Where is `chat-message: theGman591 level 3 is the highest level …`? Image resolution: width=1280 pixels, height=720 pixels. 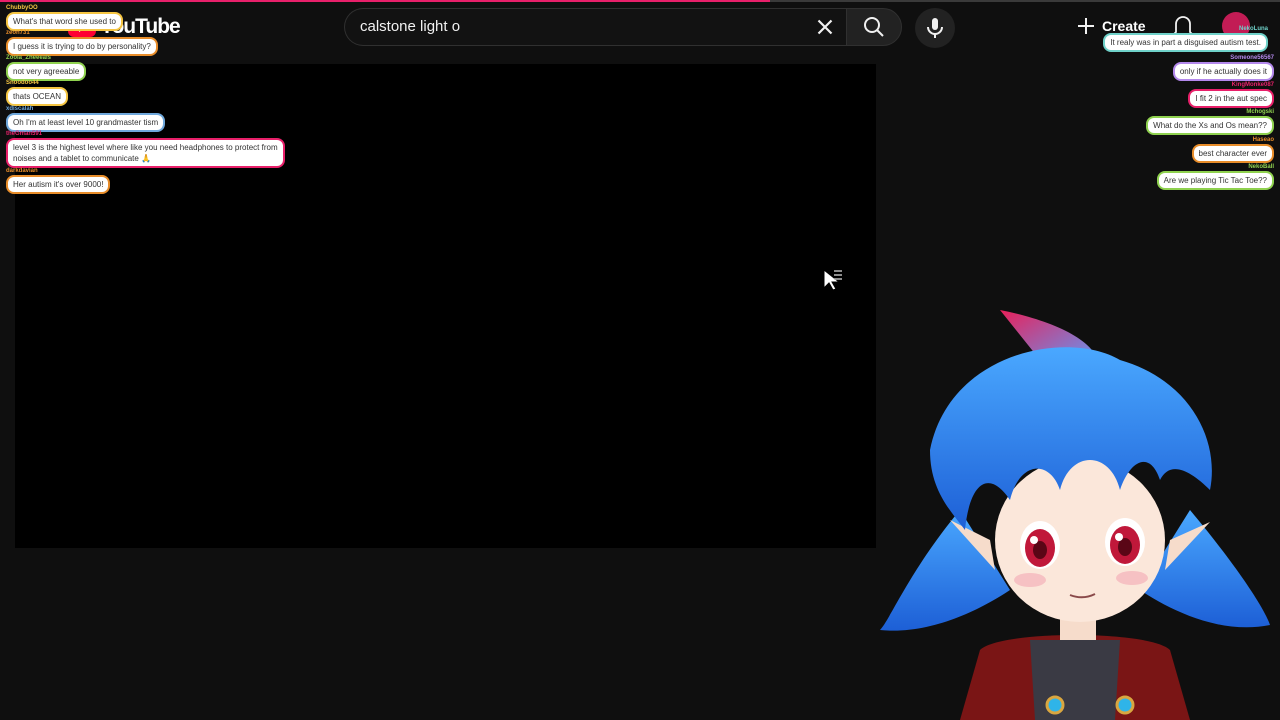
chat-message: theGman591 level 3 is the highest level … is located at coordinates (145, 149).